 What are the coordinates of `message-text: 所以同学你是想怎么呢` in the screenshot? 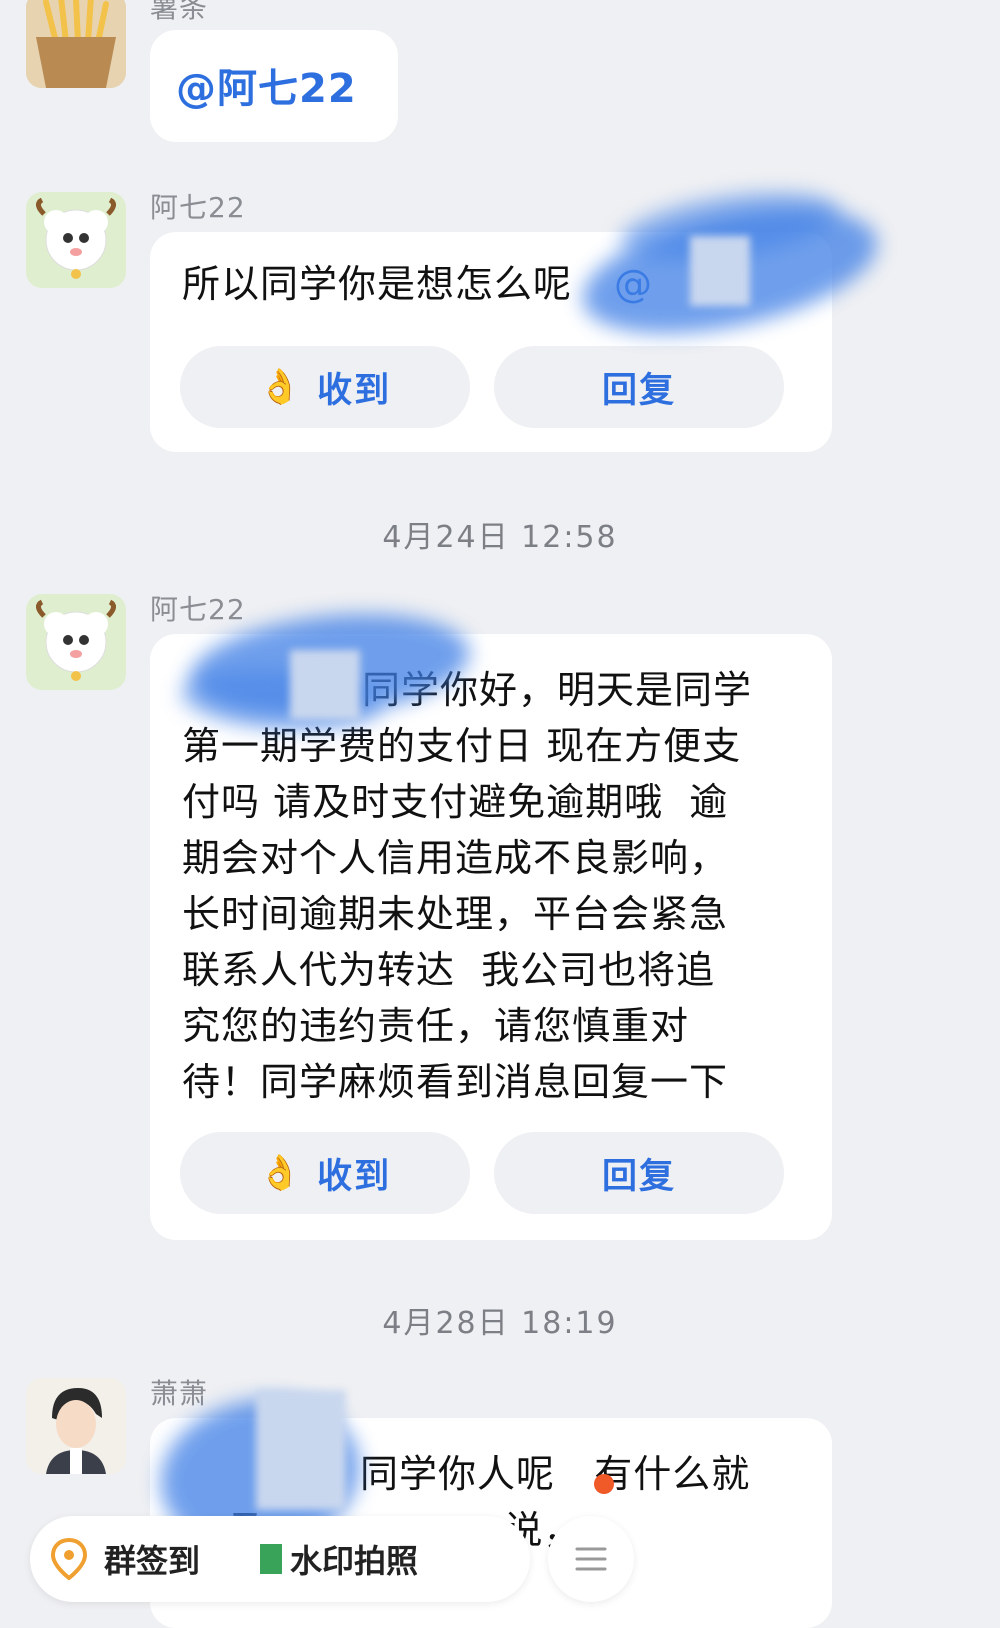 It's located at (377, 284).